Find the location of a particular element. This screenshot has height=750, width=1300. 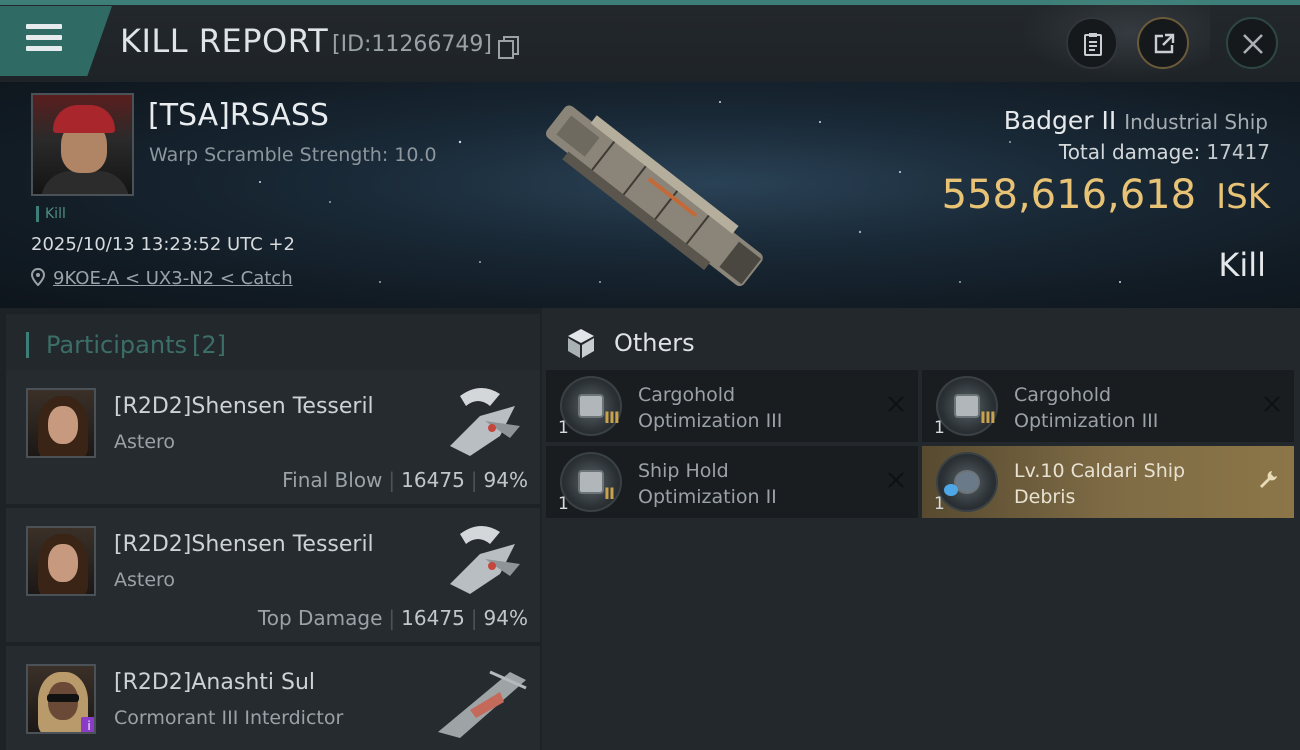

isk-value: 558,616,618 ISK is located at coordinates (1106, 195).